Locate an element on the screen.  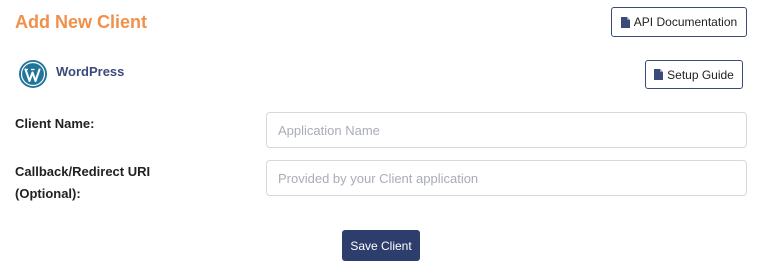
setup-guide-button: Setup Guide is located at coordinates (694, 74).